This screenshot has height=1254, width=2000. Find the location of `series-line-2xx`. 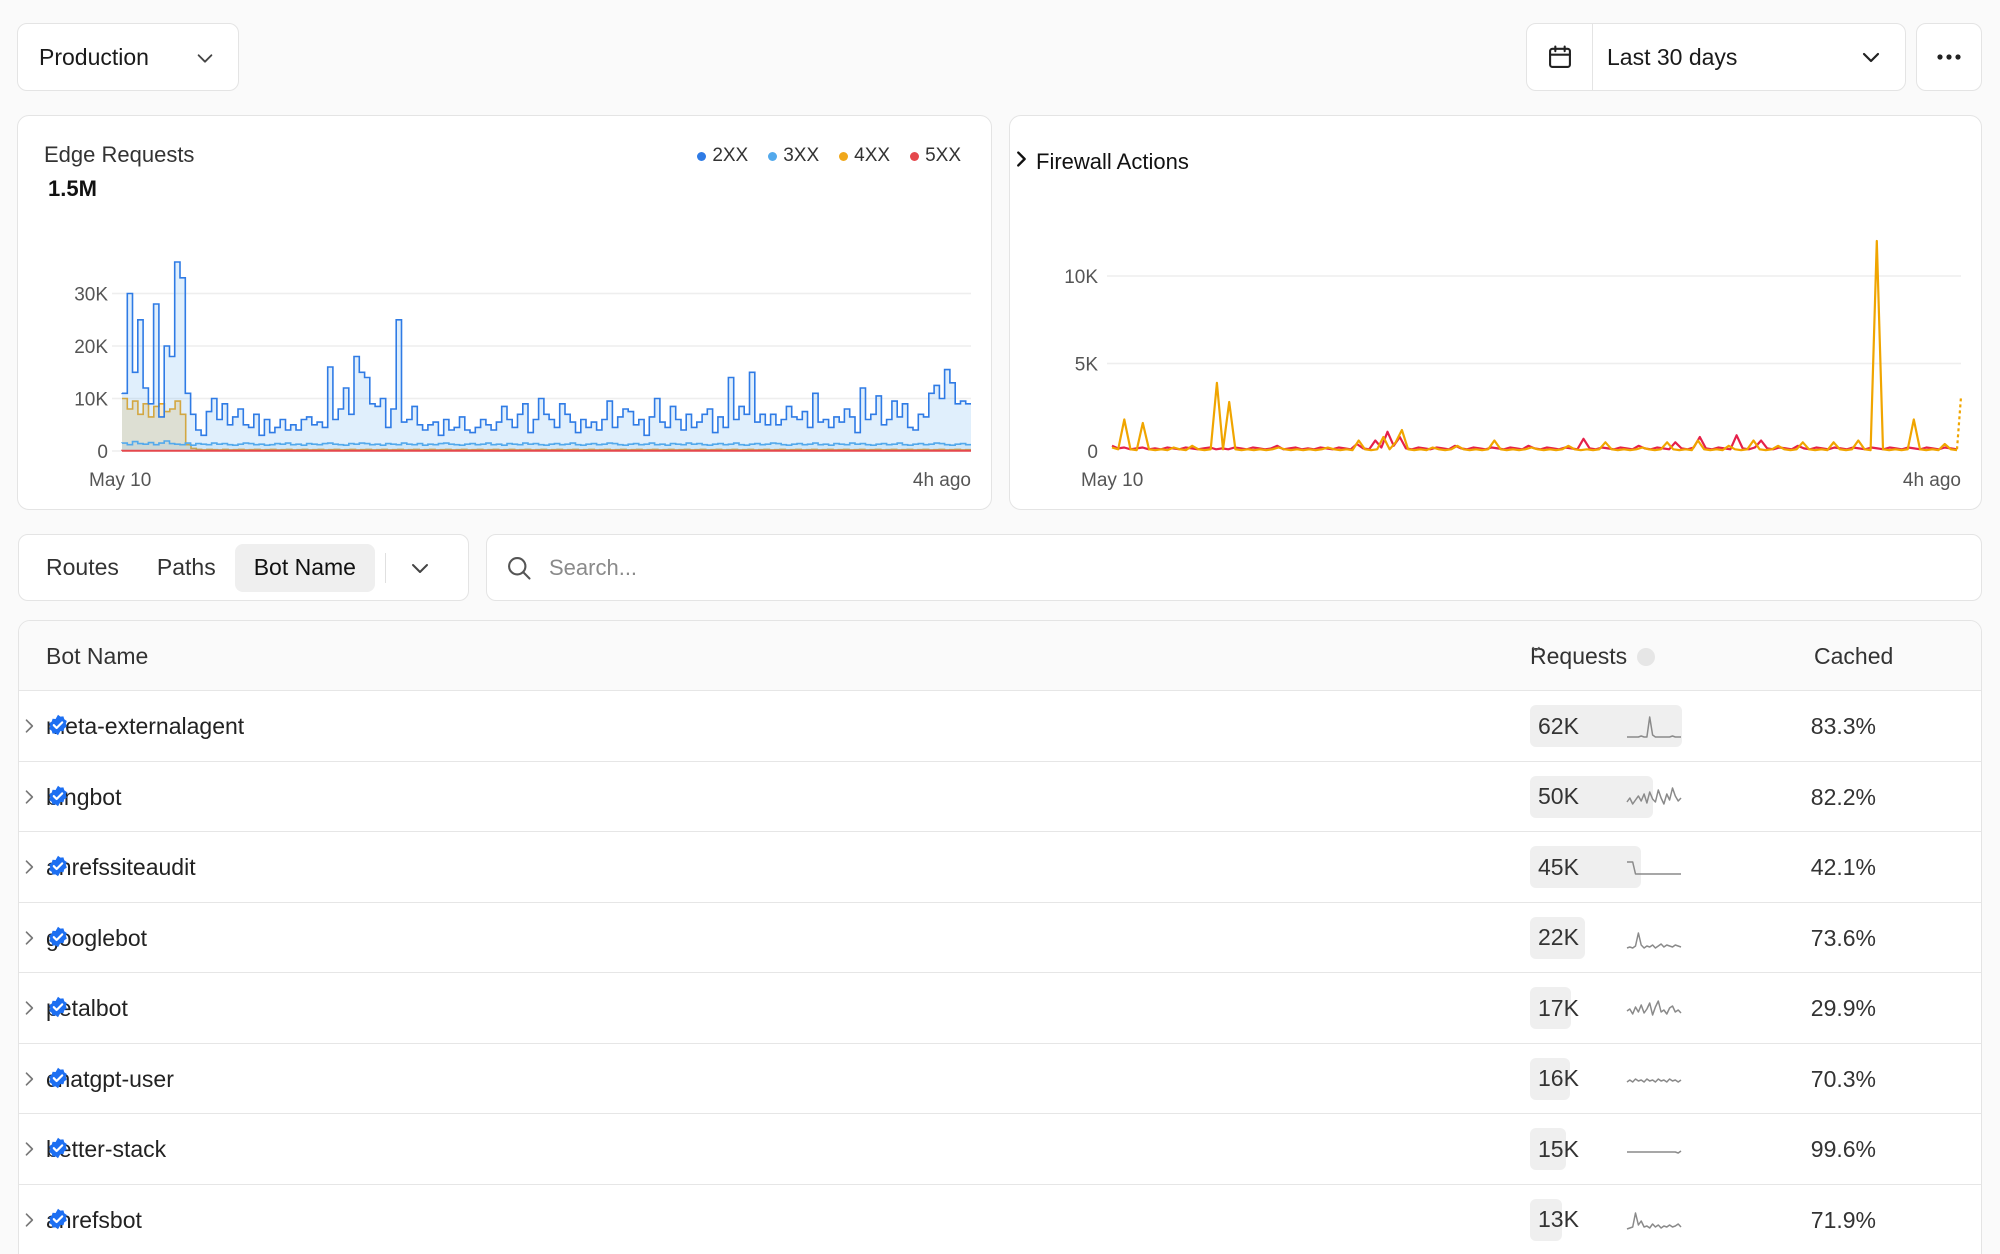

series-line-2xx is located at coordinates (546, 349).